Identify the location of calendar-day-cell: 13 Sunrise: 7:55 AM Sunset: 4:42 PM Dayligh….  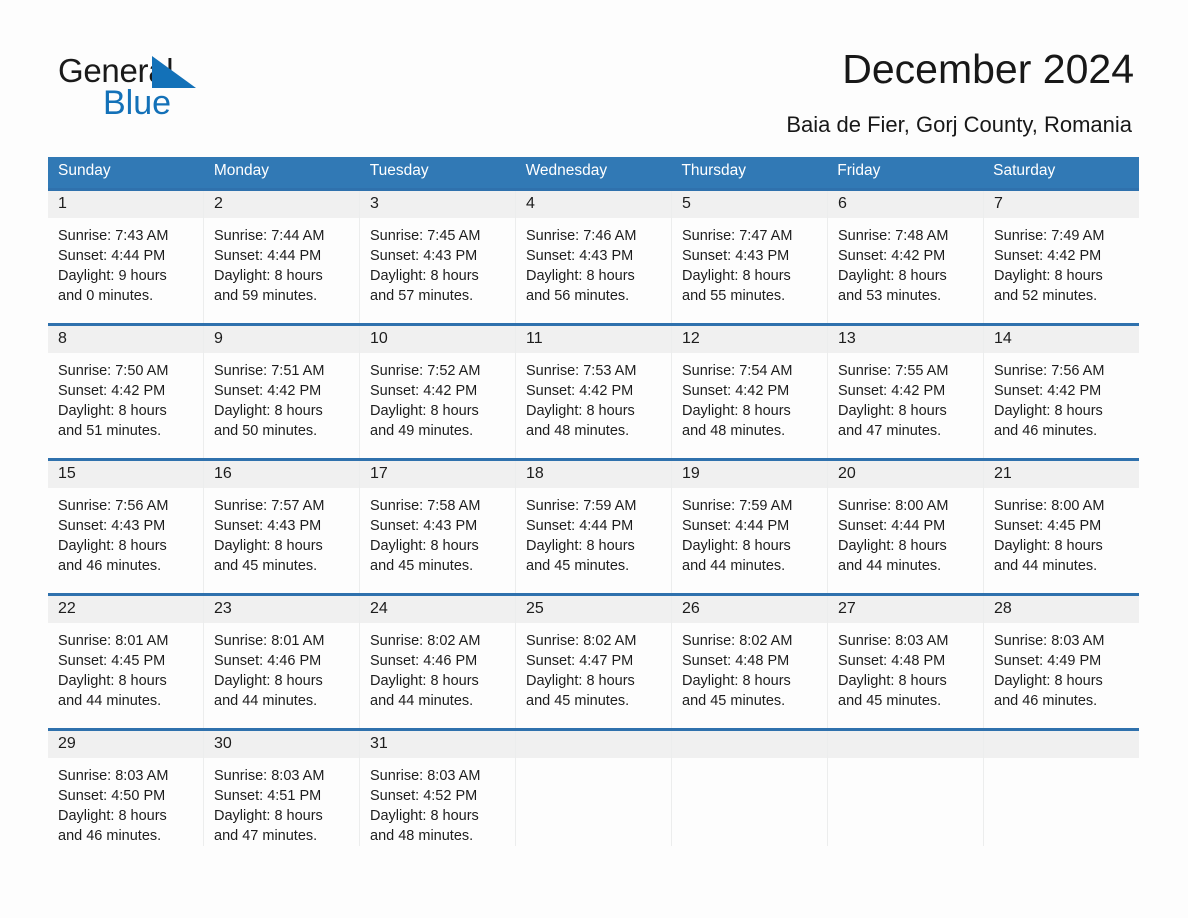
(906, 392).